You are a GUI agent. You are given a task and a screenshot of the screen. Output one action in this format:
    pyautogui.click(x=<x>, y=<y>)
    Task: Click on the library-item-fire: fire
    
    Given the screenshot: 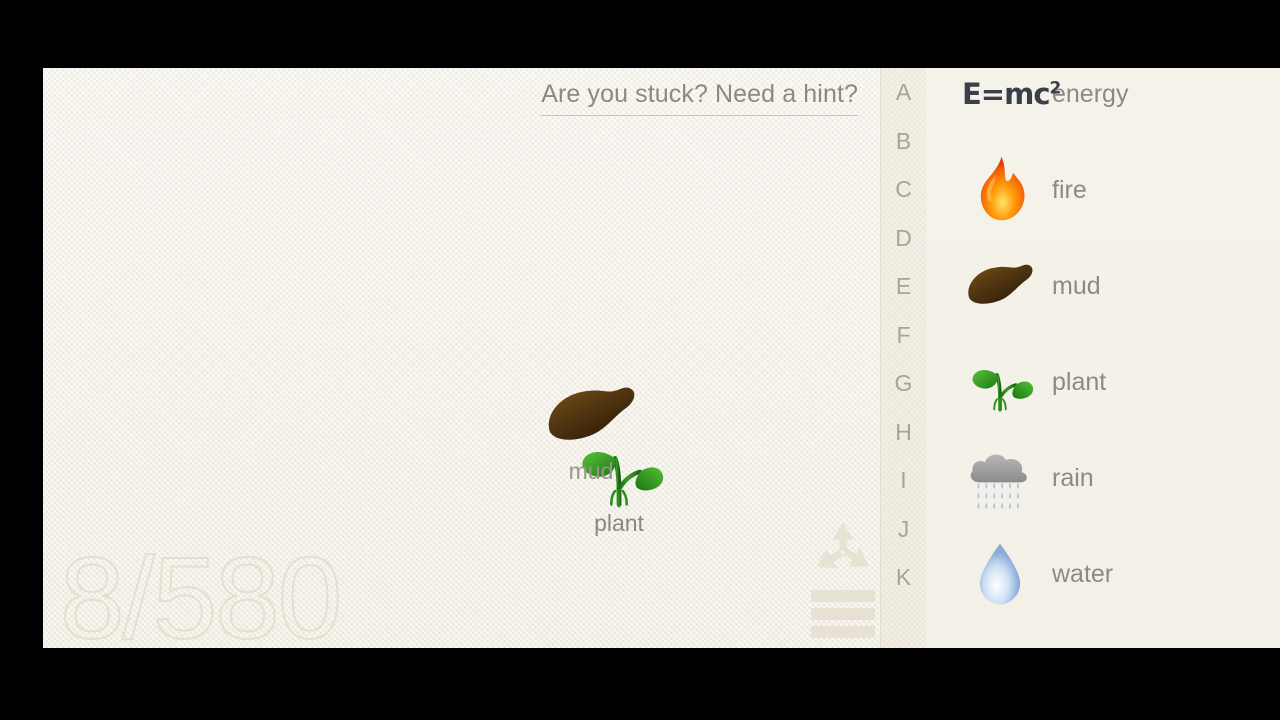 What is the action you would take?
    pyautogui.click(x=1103, y=190)
    